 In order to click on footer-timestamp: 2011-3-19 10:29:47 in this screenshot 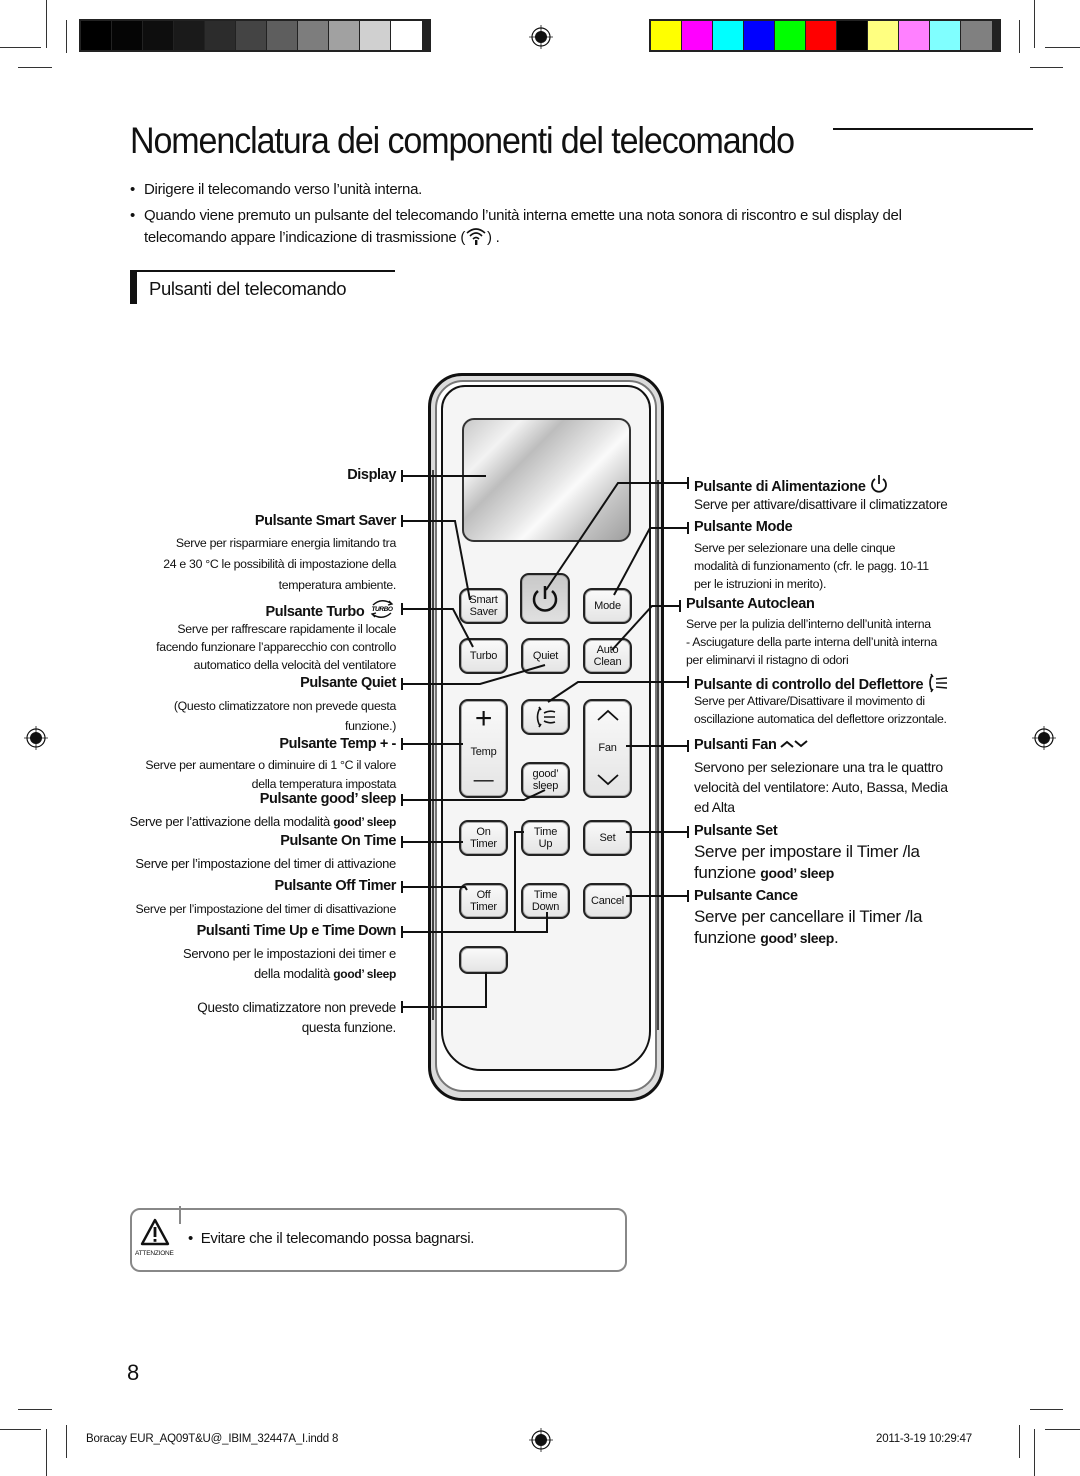, I will do `click(924, 1439)`.